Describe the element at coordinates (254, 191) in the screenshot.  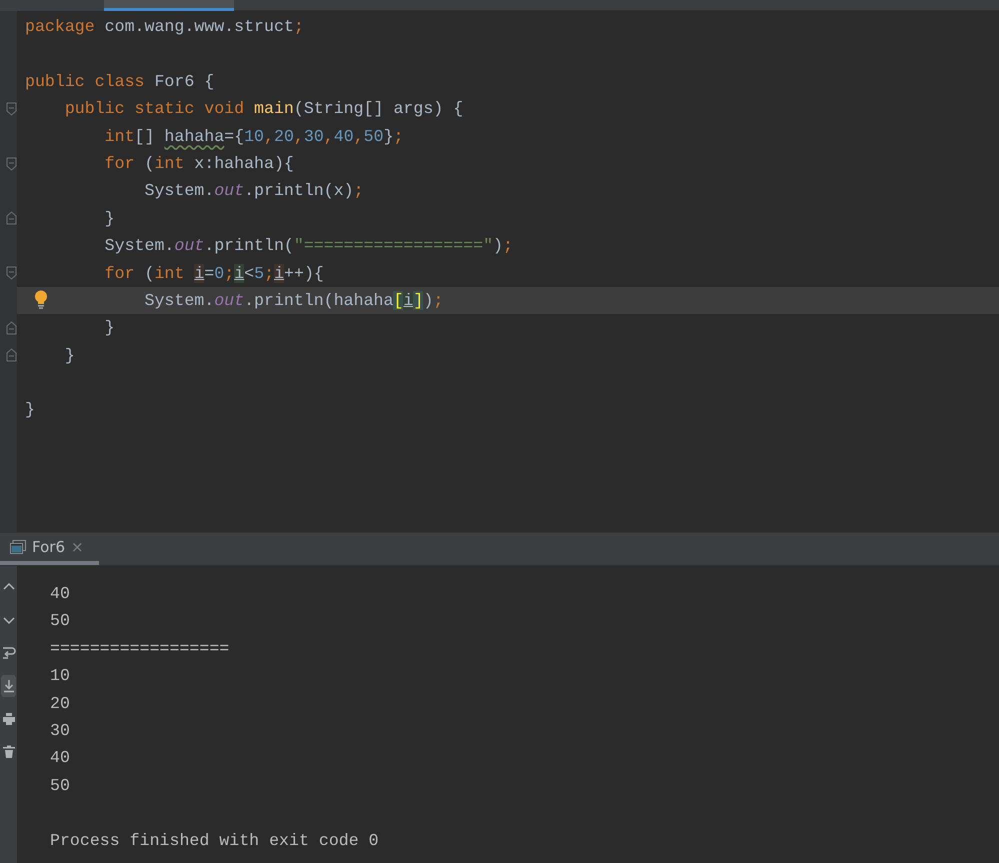
I see `code-line: System.out.println(x);` at that location.